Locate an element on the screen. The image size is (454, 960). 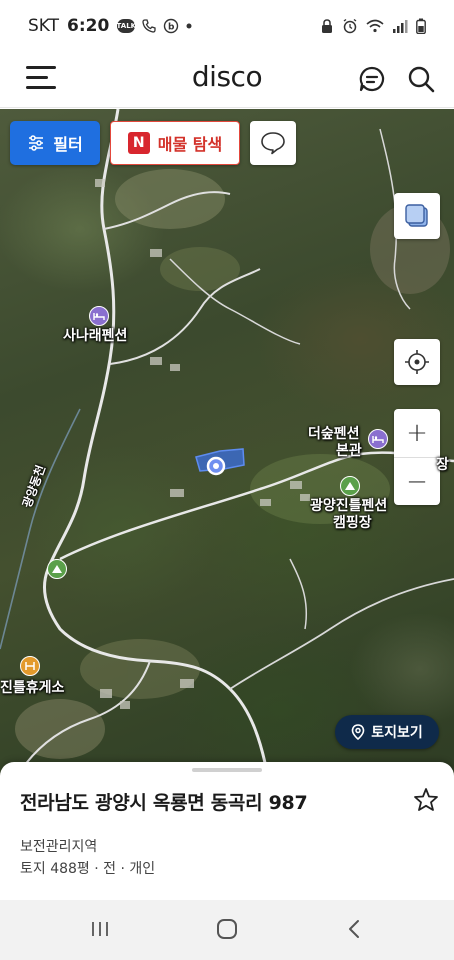
signal-icon is located at coordinates (400, 26).